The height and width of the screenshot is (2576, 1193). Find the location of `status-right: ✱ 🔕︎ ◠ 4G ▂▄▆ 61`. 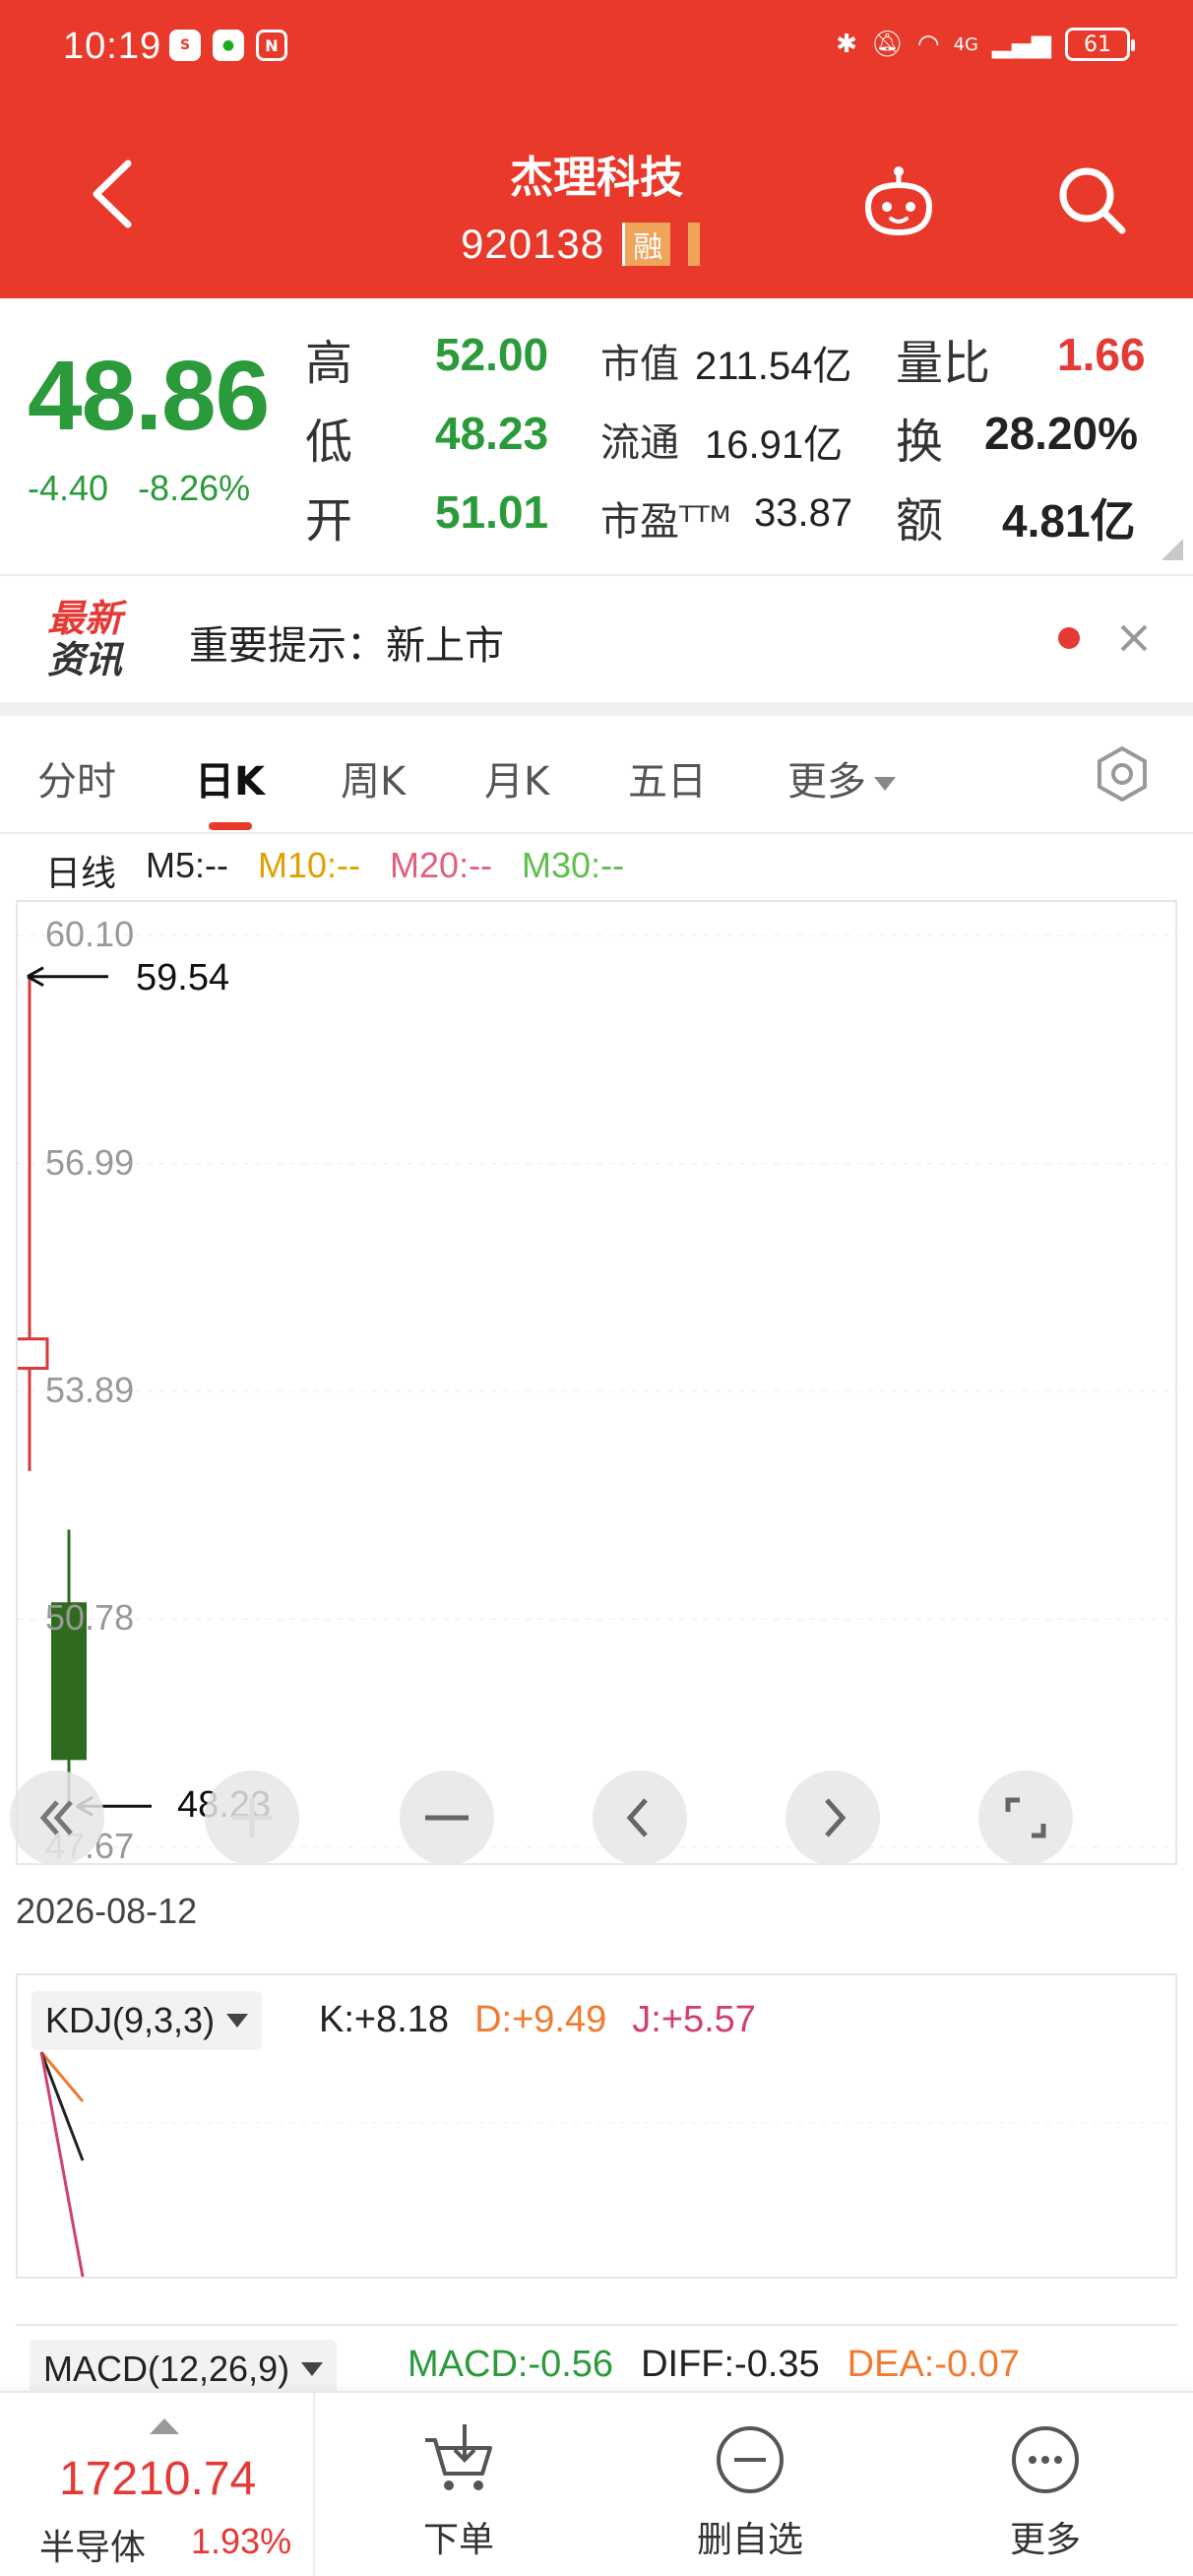

status-right: ✱ 🔕︎ ◠ 4G ▂▄▆ 61 is located at coordinates (985, 44).